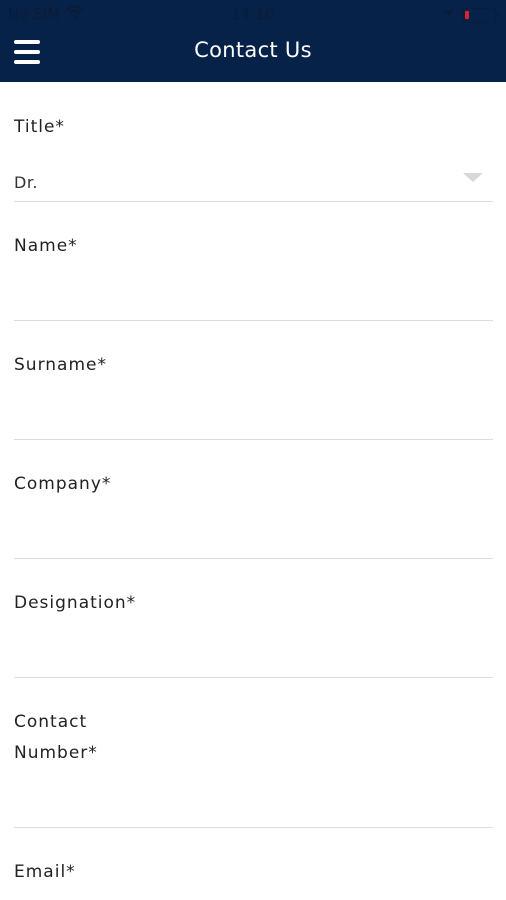 The width and height of the screenshot is (506, 900). I want to click on status-right, so click(470, 15).